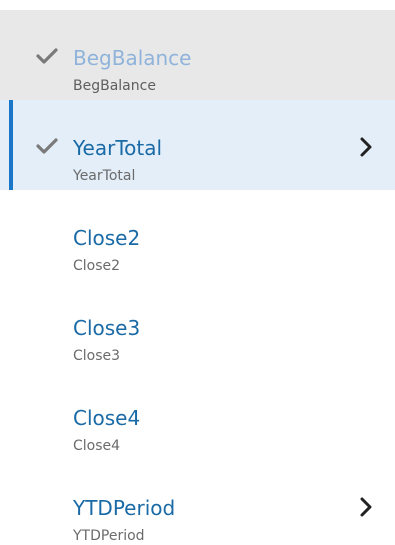  What do you see at coordinates (107, 418) in the screenshot?
I see `item-label: Close4` at bounding box center [107, 418].